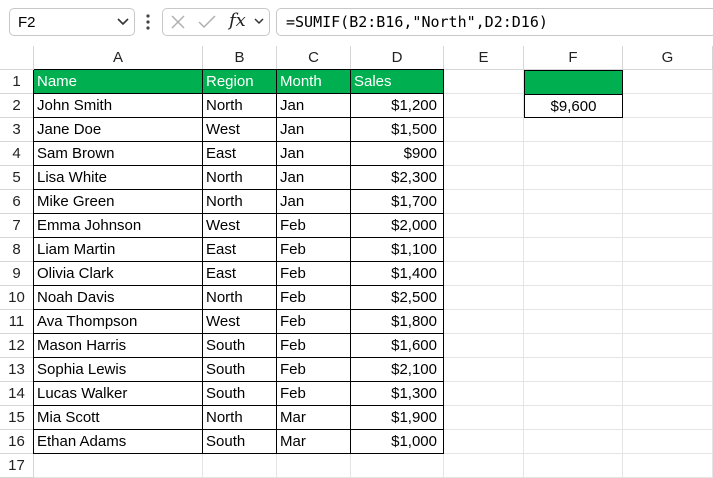 Image resolution: width=713 pixels, height=478 pixels. I want to click on table-cell: John Smith, so click(118, 106).